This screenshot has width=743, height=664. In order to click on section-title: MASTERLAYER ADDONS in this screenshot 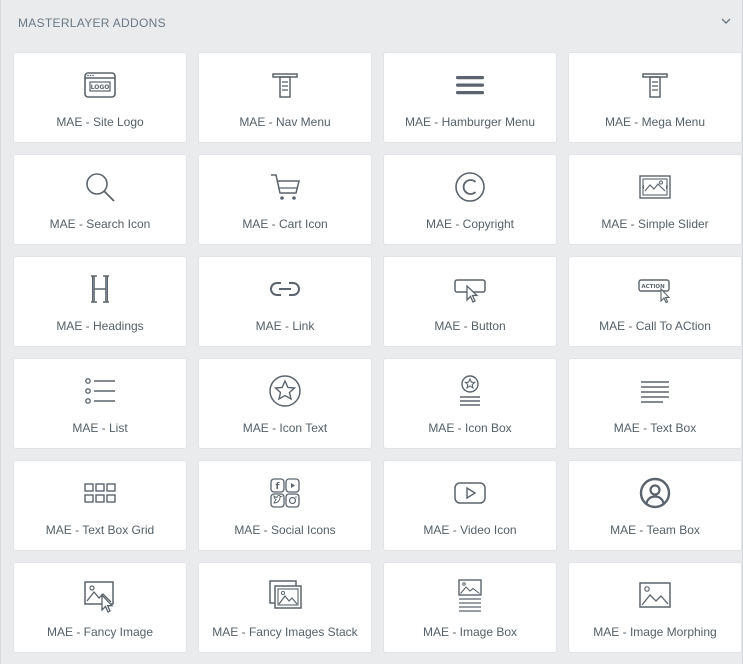, I will do `click(92, 23)`.